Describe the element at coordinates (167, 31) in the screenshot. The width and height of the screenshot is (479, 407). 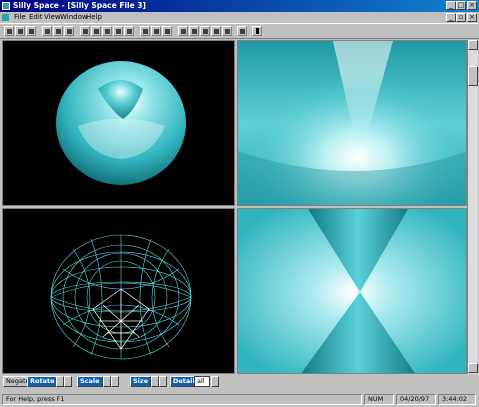
I see `move-alt-icon` at that location.